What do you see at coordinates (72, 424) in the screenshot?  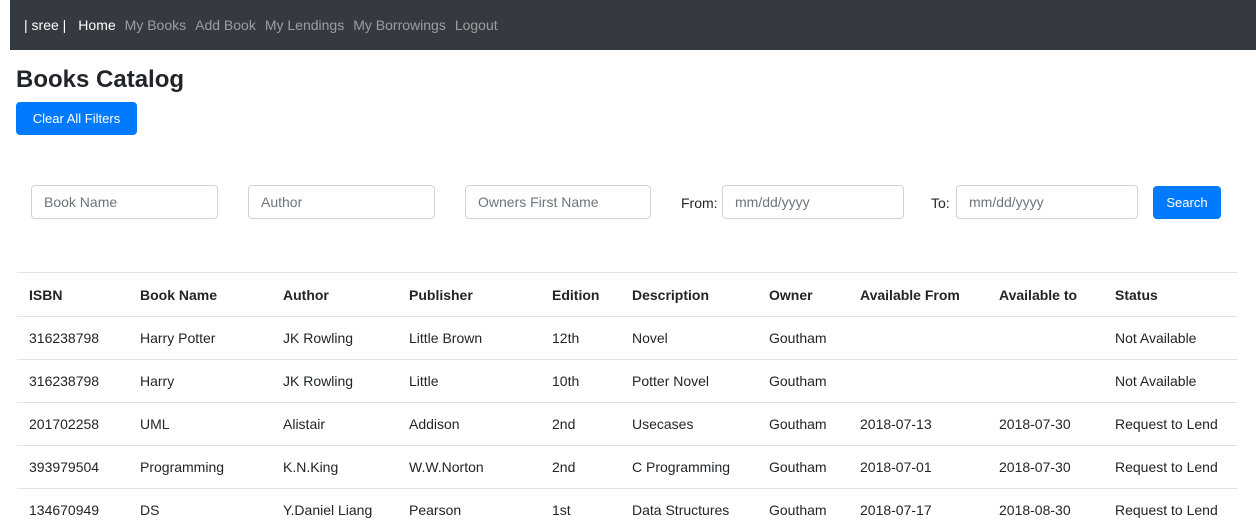 I see `cell-isbn: 201702258` at bounding box center [72, 424].